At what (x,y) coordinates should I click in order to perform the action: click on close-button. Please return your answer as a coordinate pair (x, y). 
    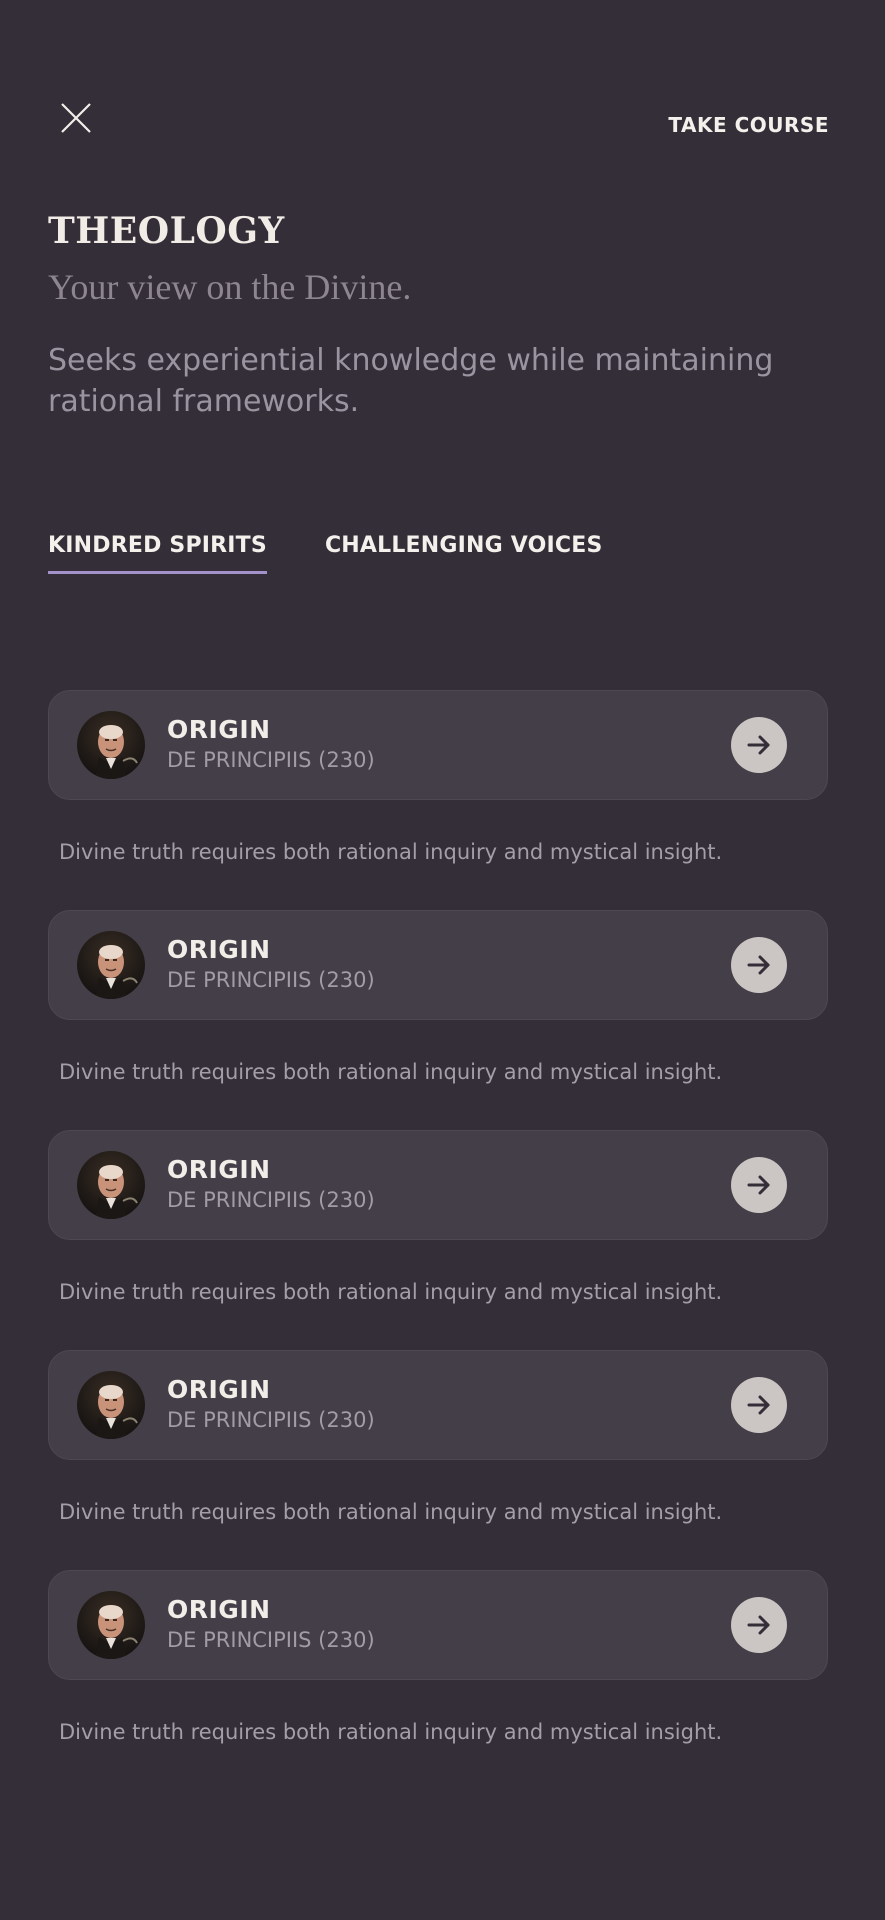
    Looking at the image, I should click on (76, 118).